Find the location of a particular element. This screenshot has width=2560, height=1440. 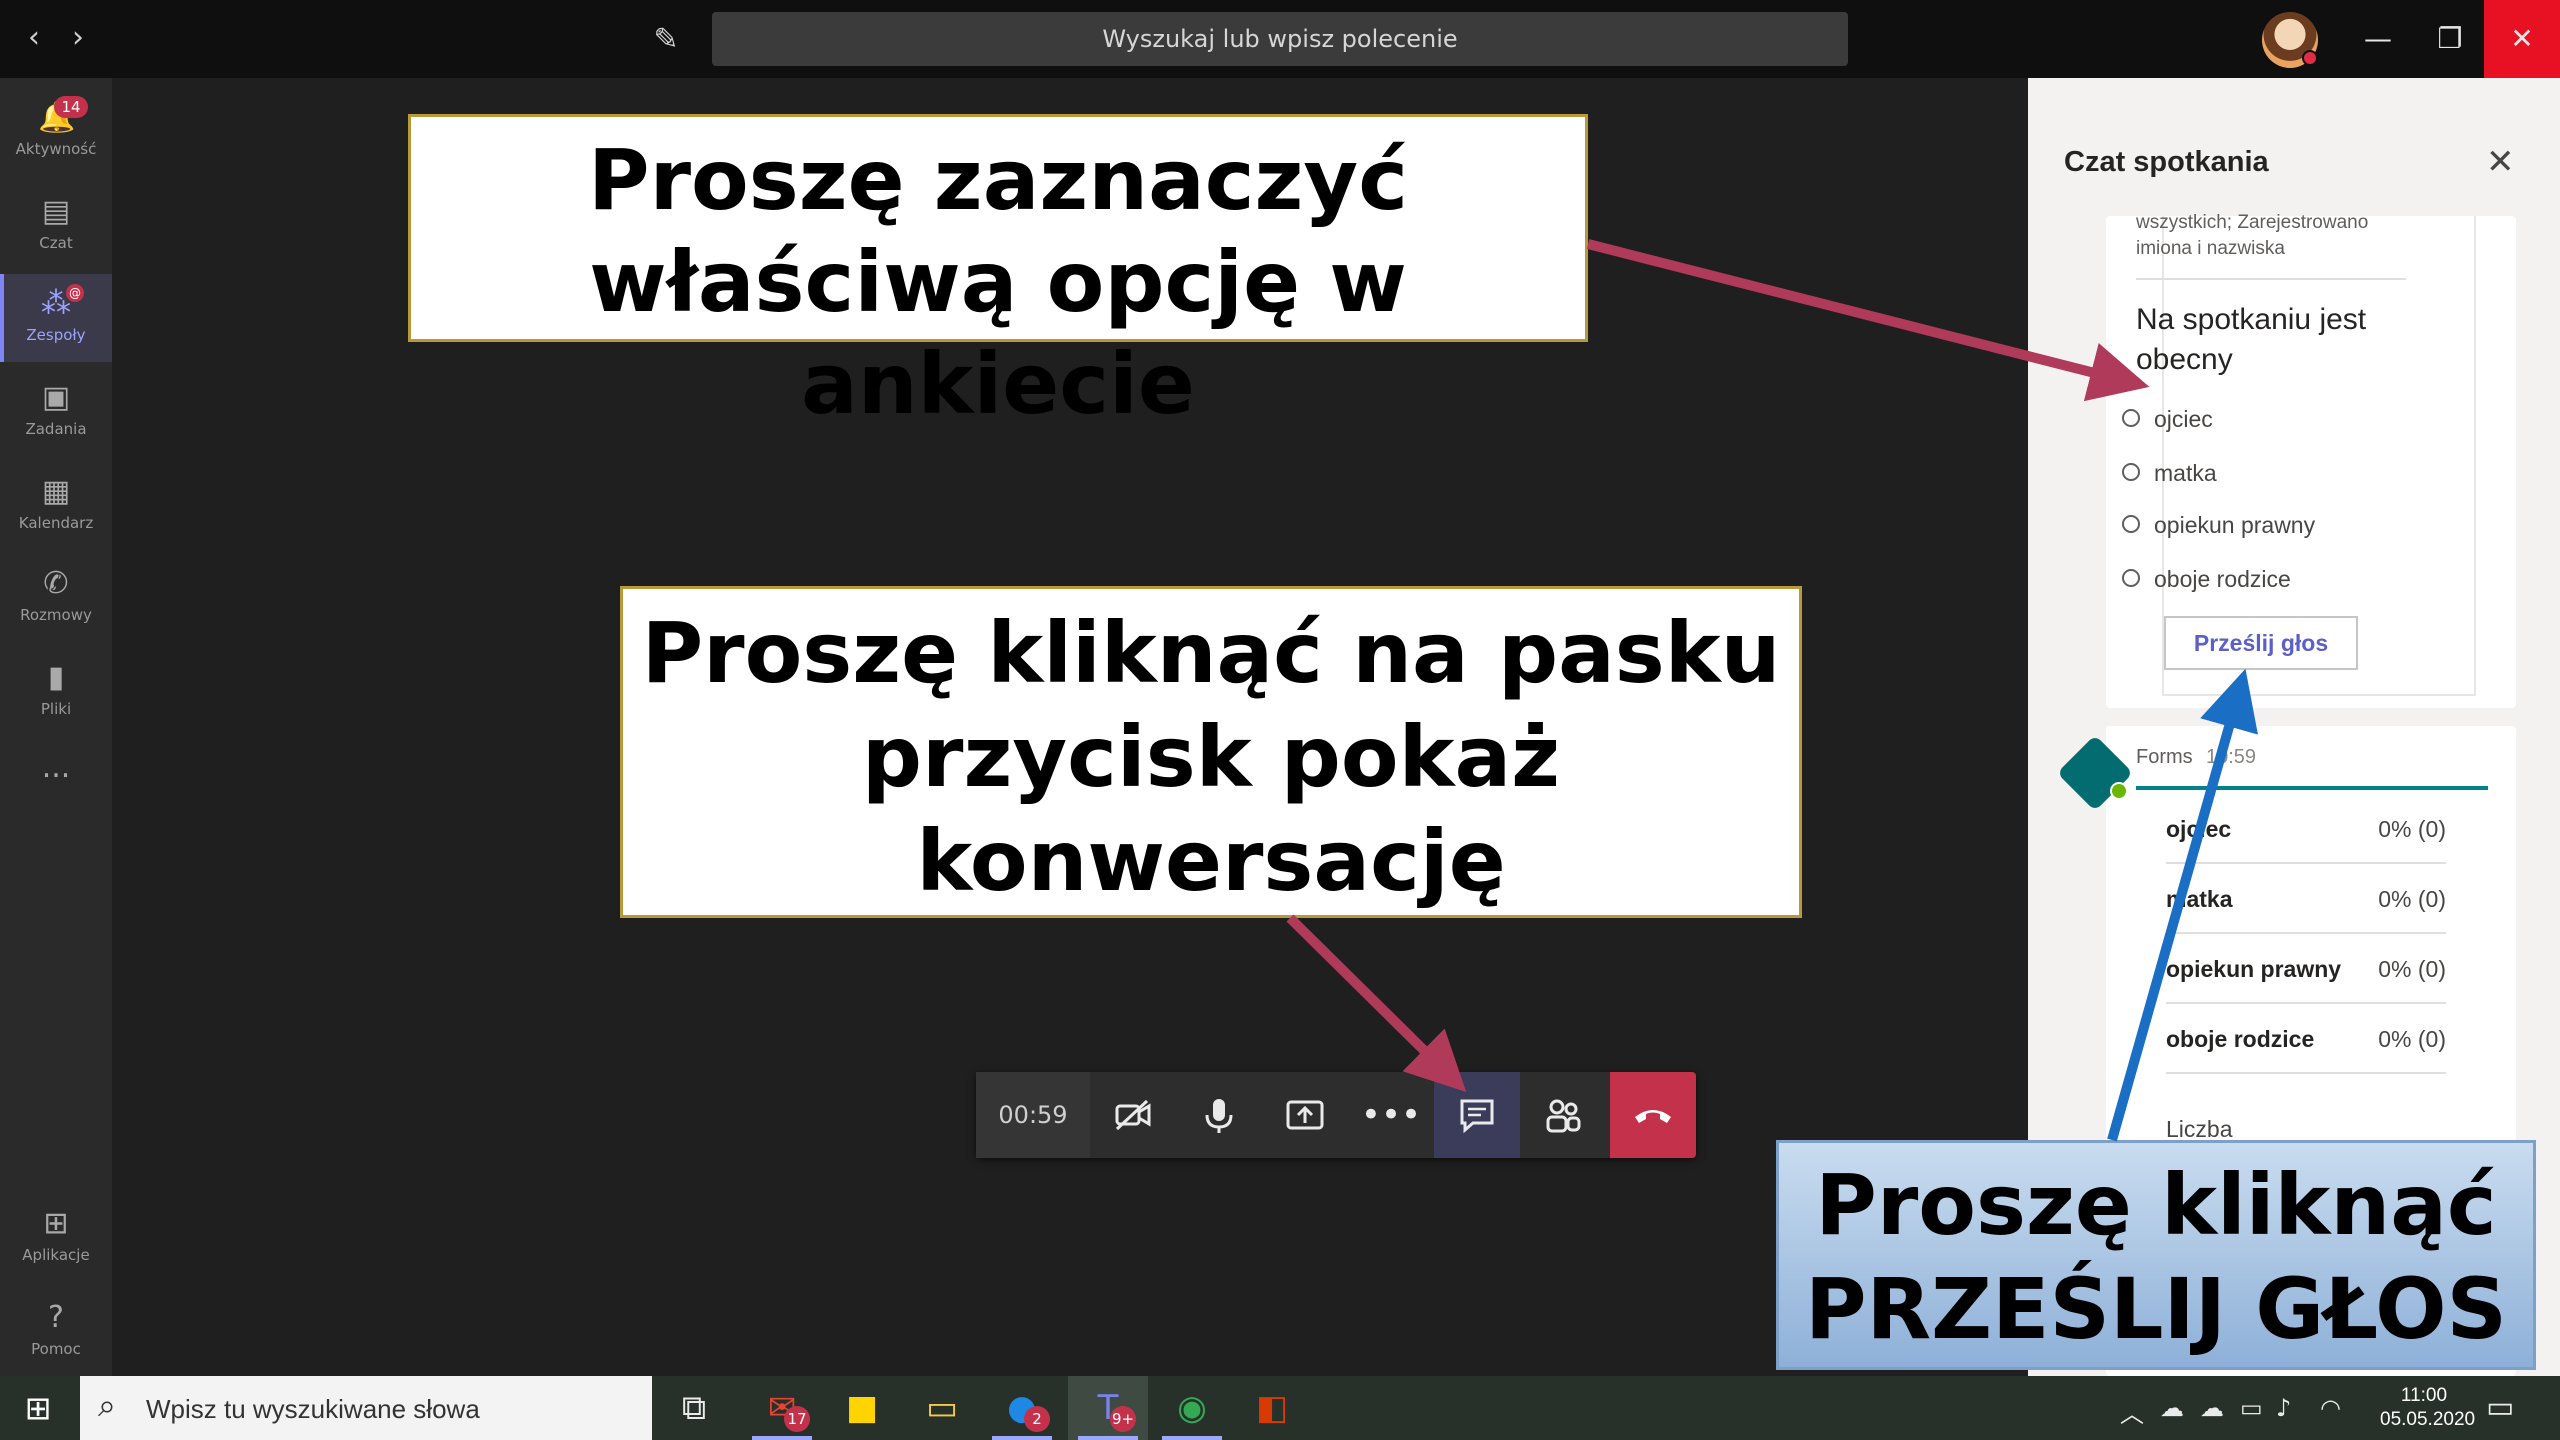

rail-item-assignments: ▣ Zadania is located at coordinates (56, 412).